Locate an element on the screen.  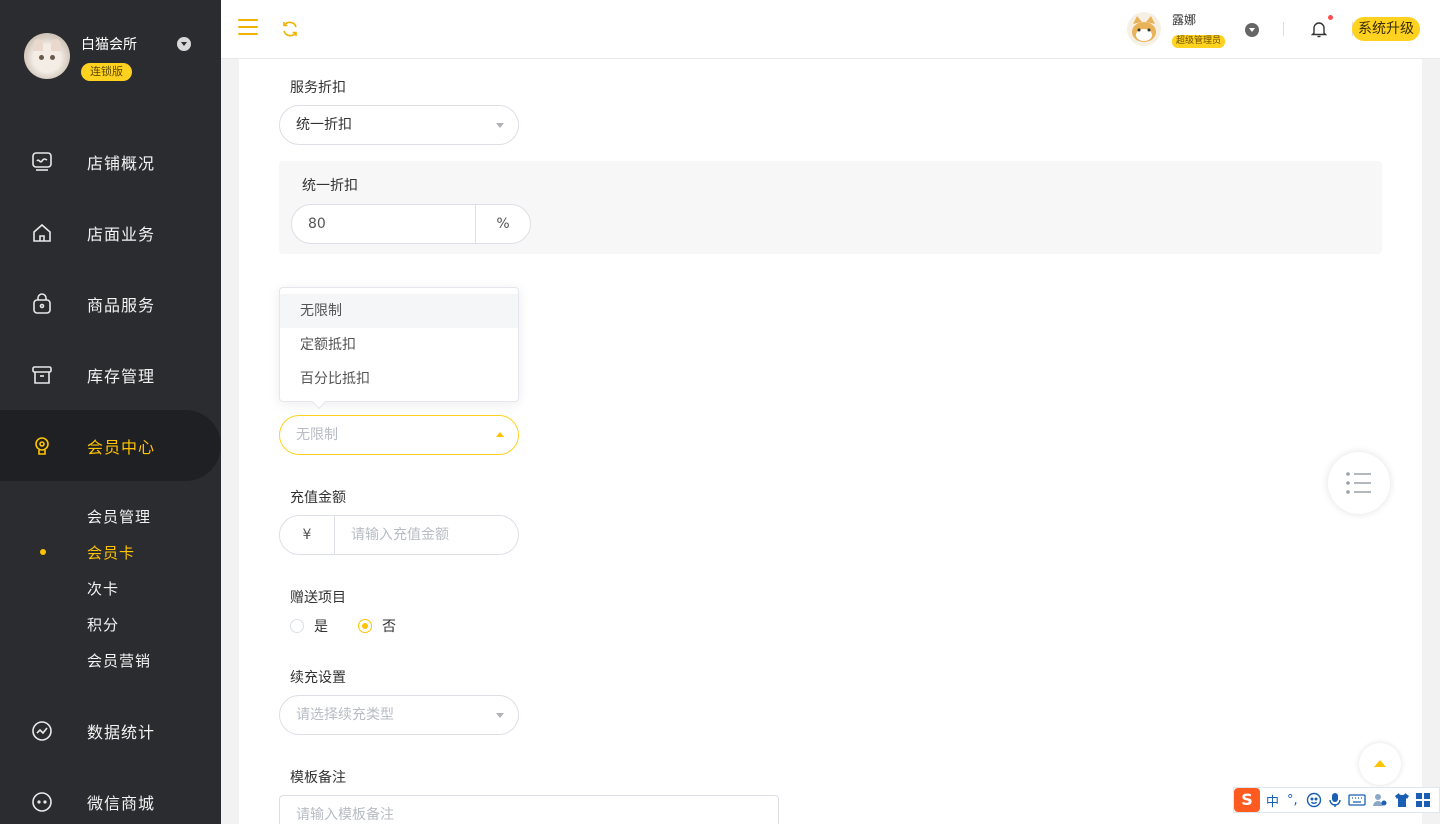
refresh-icon is located at coordinates (290, 29).